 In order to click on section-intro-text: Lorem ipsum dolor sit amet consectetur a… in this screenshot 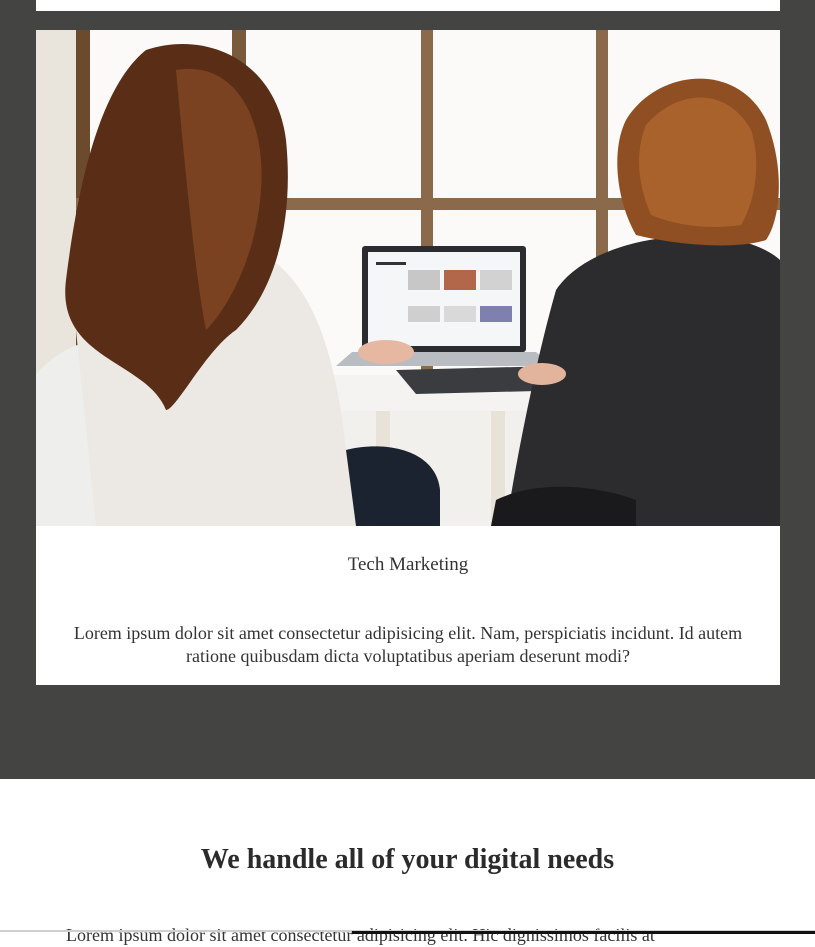, I will do `click(360, 935)`.